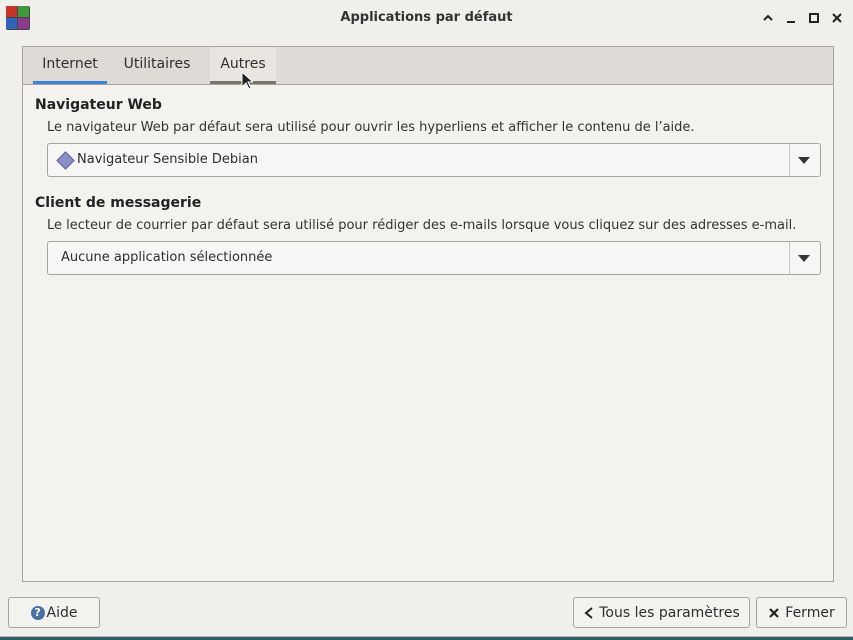 Image resolution: width=853 pixels, height=640 pixels. What do you see at coordinates (243, 64) in the screenshot?
I see `tab-autres-label: Autres` at bounding box center [243, 64].